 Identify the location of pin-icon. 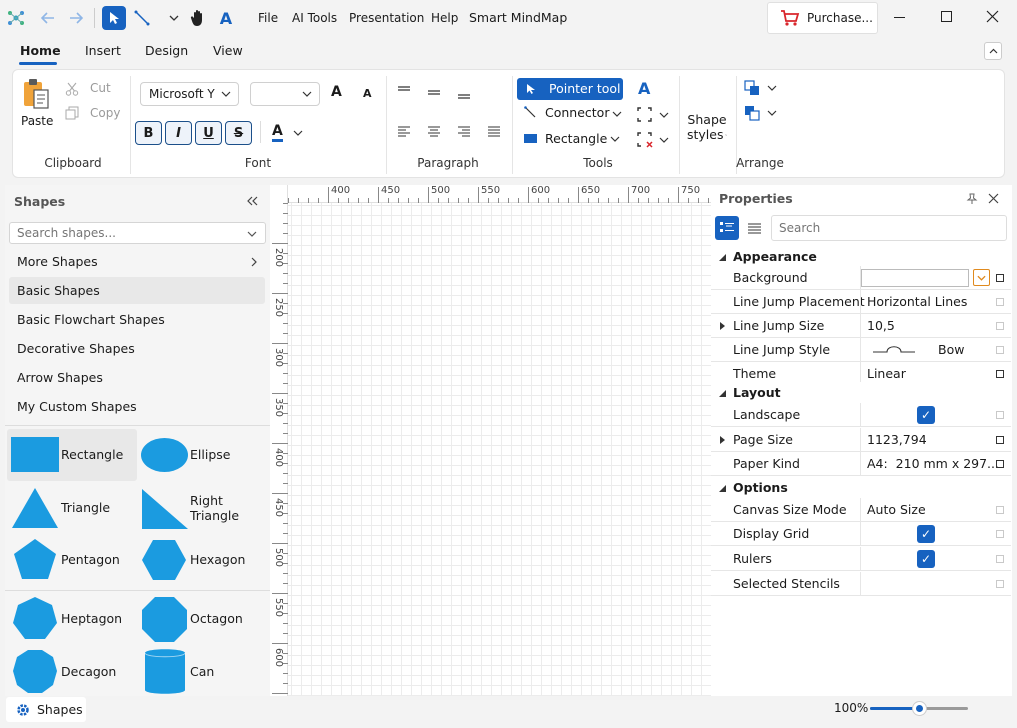
(972, 199).